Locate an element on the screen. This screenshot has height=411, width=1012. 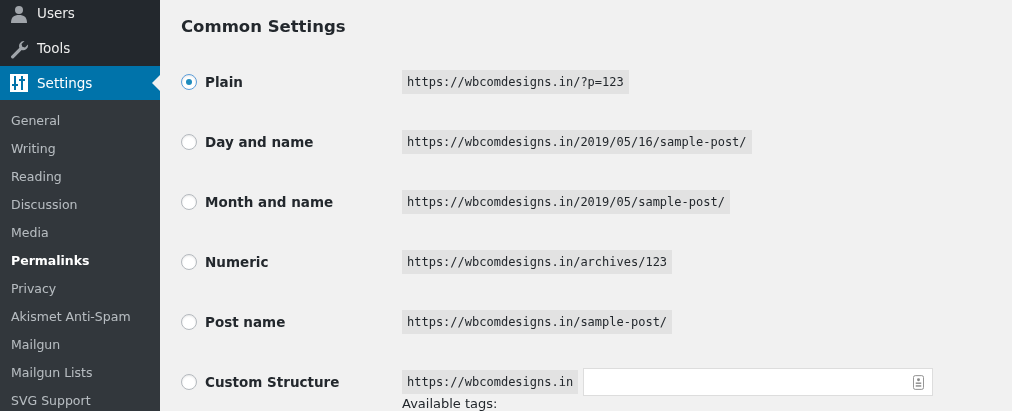
url-example: https://wbcomdesigns.in/?p=123 is located at coordinates (515, 82).